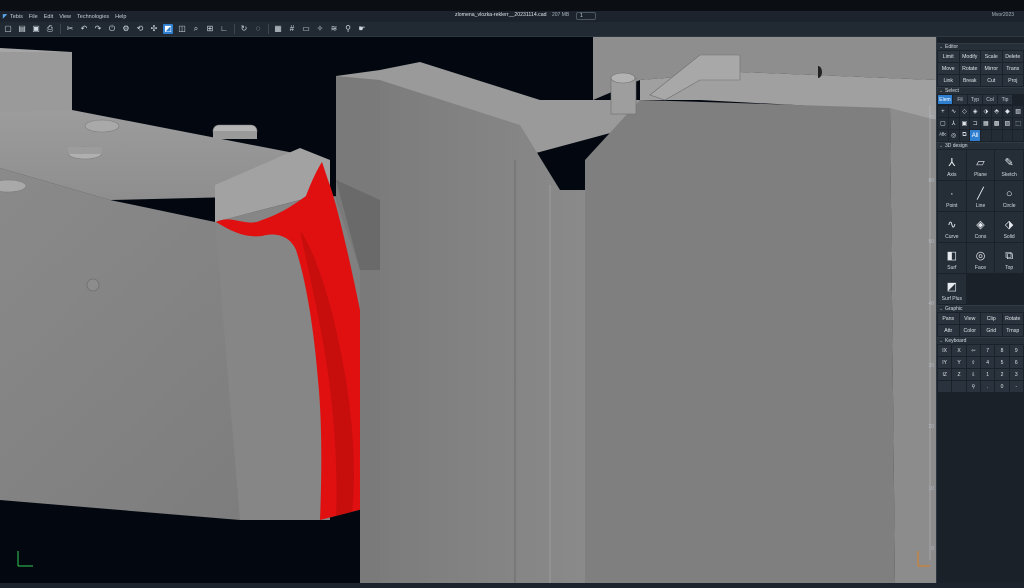  Describe the element at coordinates (973, 386) in the screenshot. I see `key: ⚲` at that location.